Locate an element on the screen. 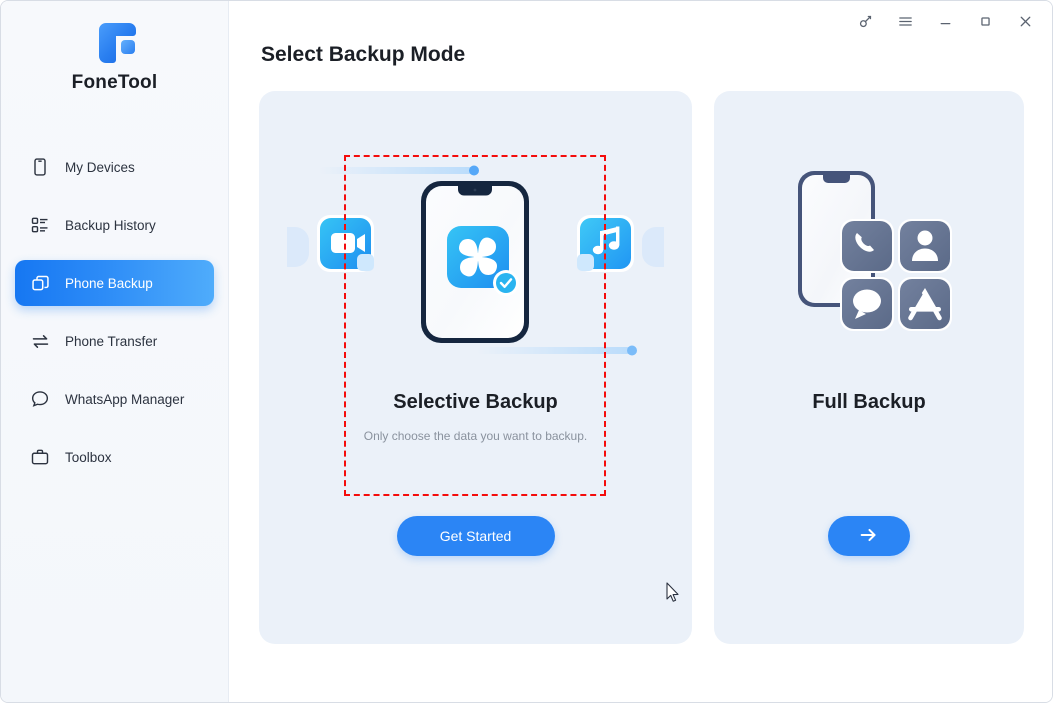 The height and width of the screenshot is (703, 1053). cta-wrap: Get Started is located at coordinates (475, 536).